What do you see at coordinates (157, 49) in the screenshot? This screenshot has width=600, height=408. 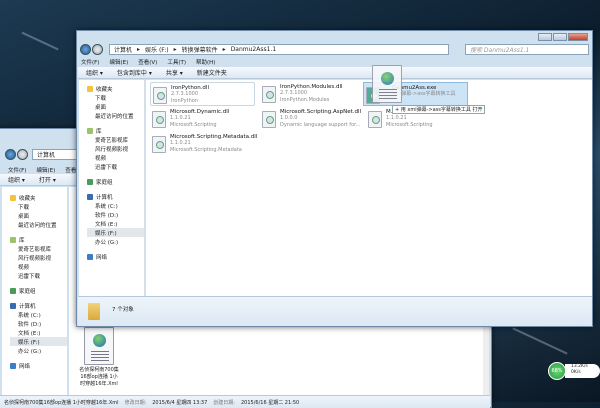 I see `breadcrumb-drive-f: 娱乐 (F:)` at bounding box center [157, 49].